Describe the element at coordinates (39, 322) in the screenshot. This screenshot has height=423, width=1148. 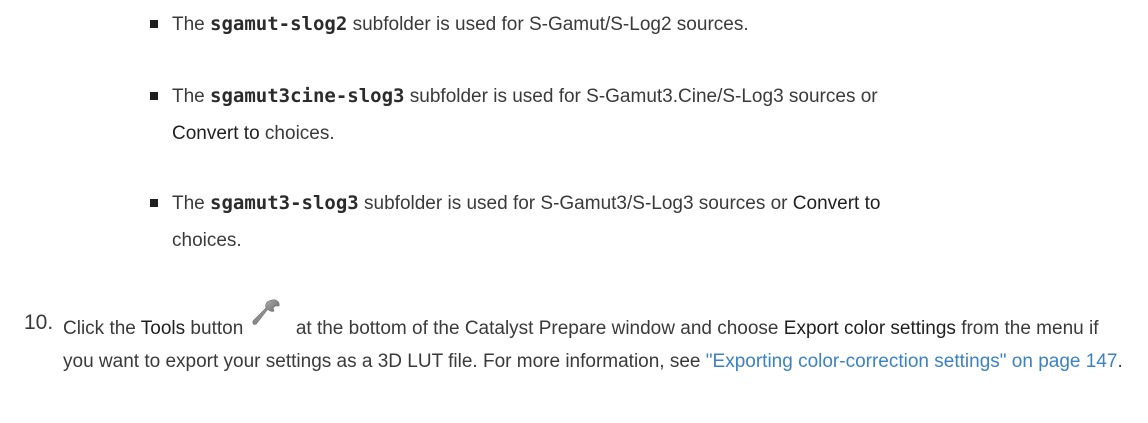
I see `step-number: 10.` at that location.